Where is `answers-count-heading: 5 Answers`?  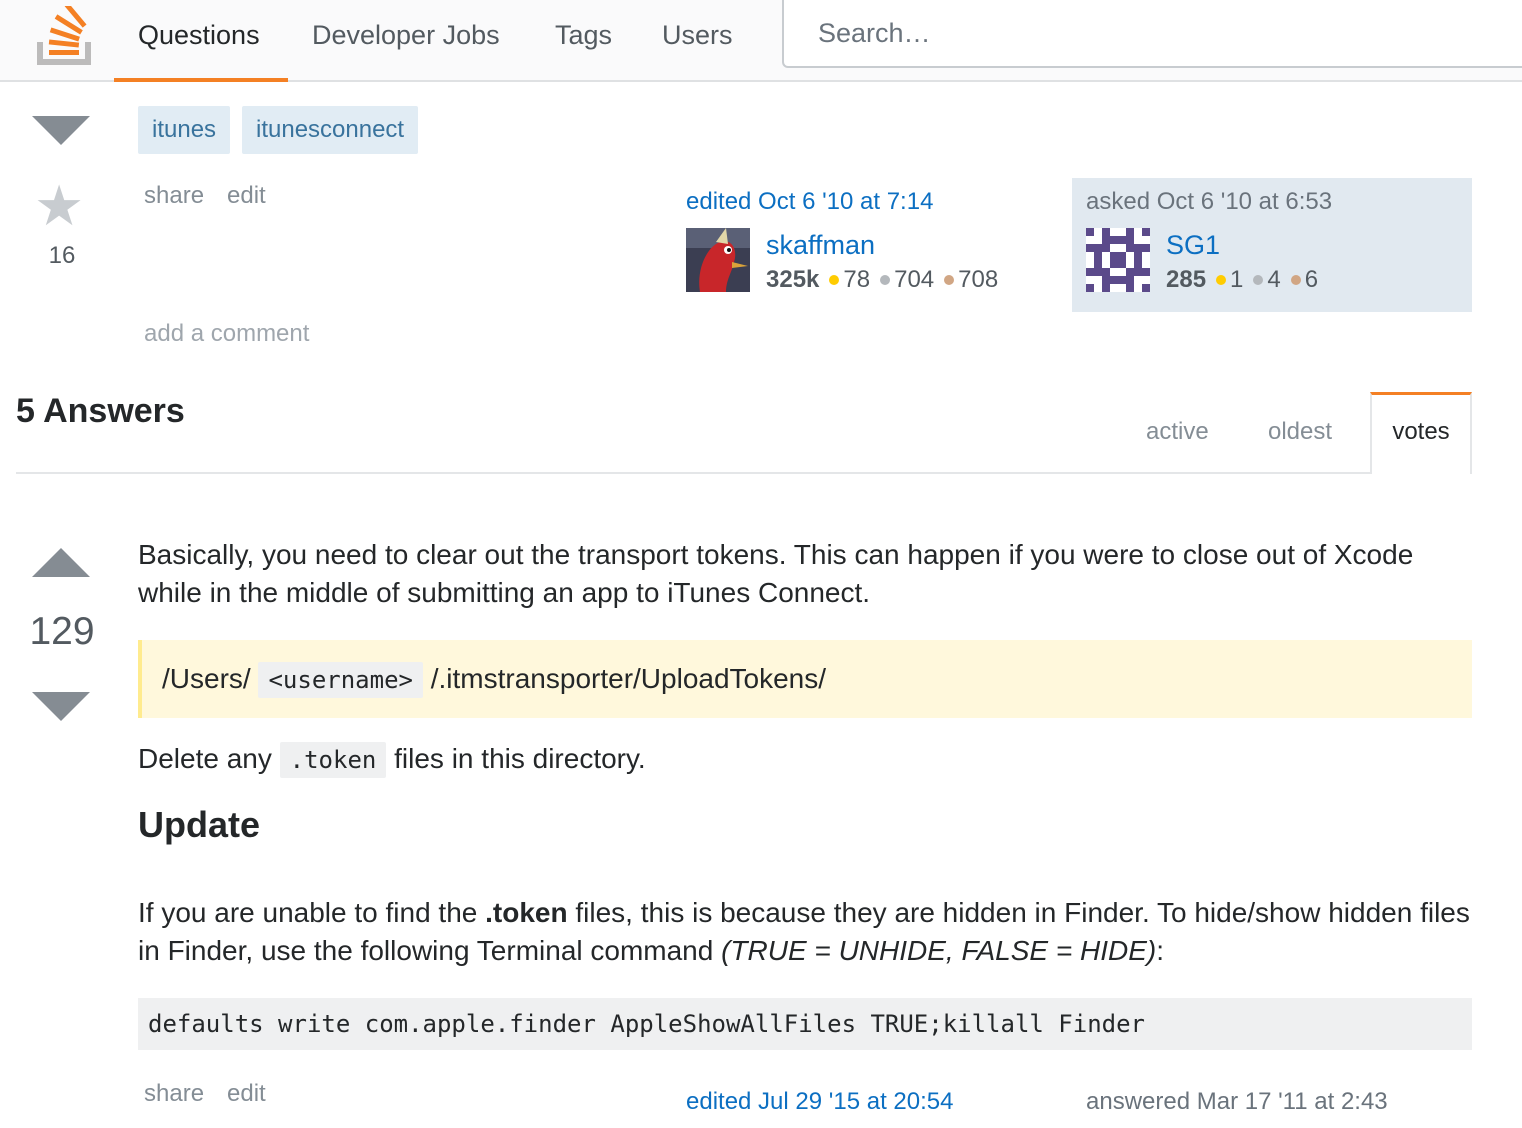 answers-count-heading: 5 Answers is located at coordinates (100, 411).